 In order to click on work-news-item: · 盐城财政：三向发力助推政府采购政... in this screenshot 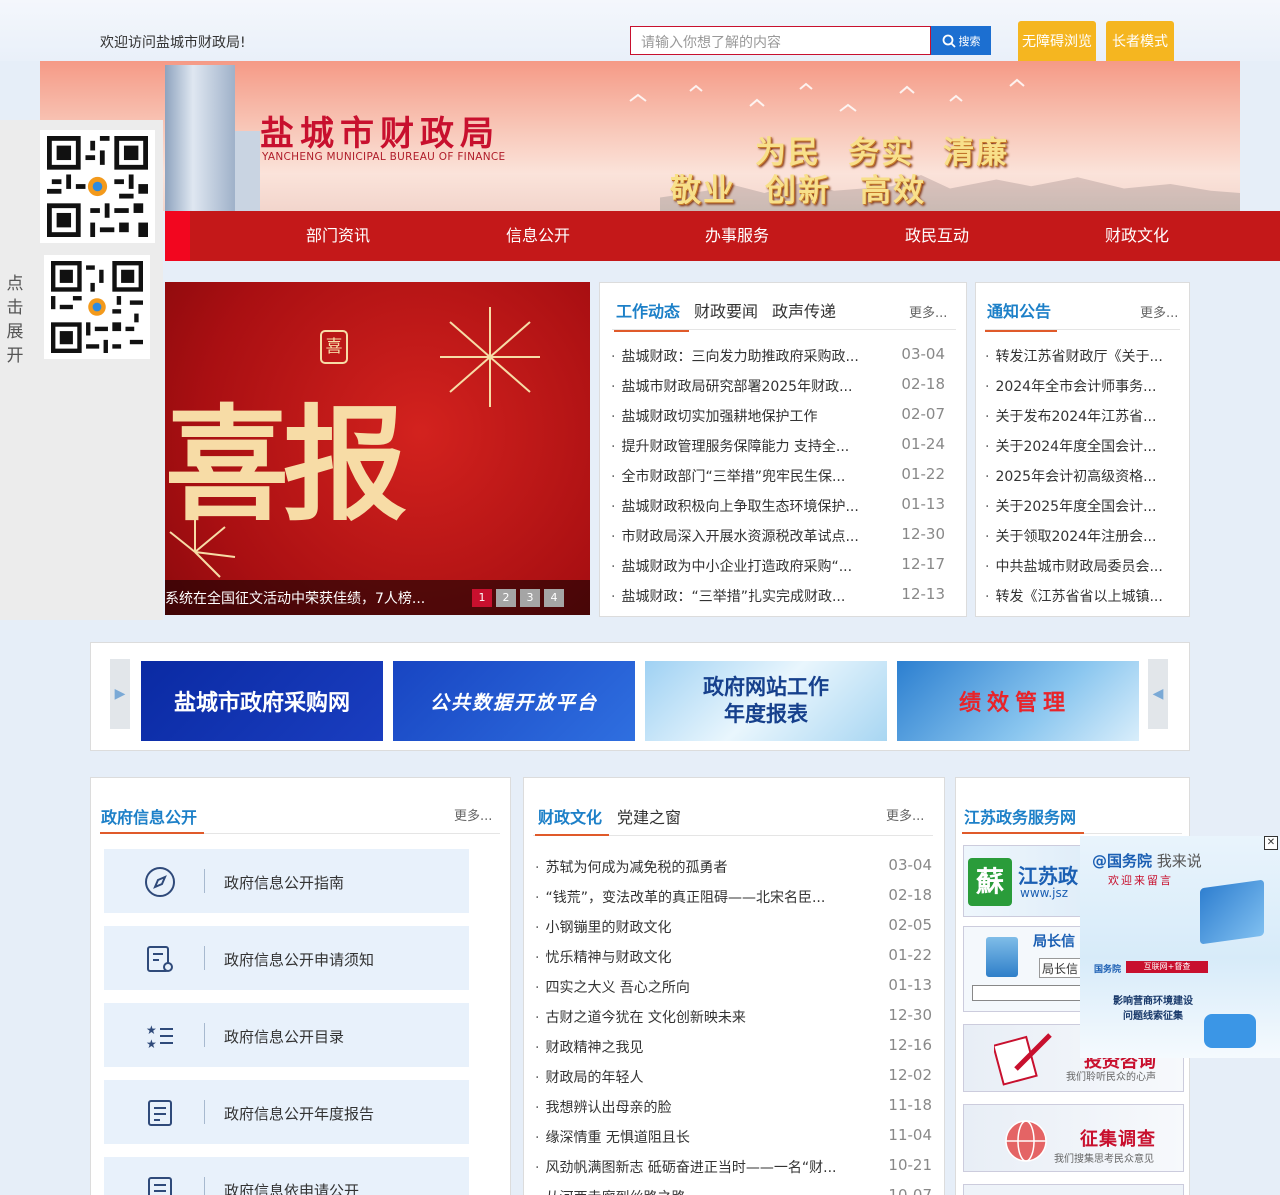, I will do `click(747, 356)`.